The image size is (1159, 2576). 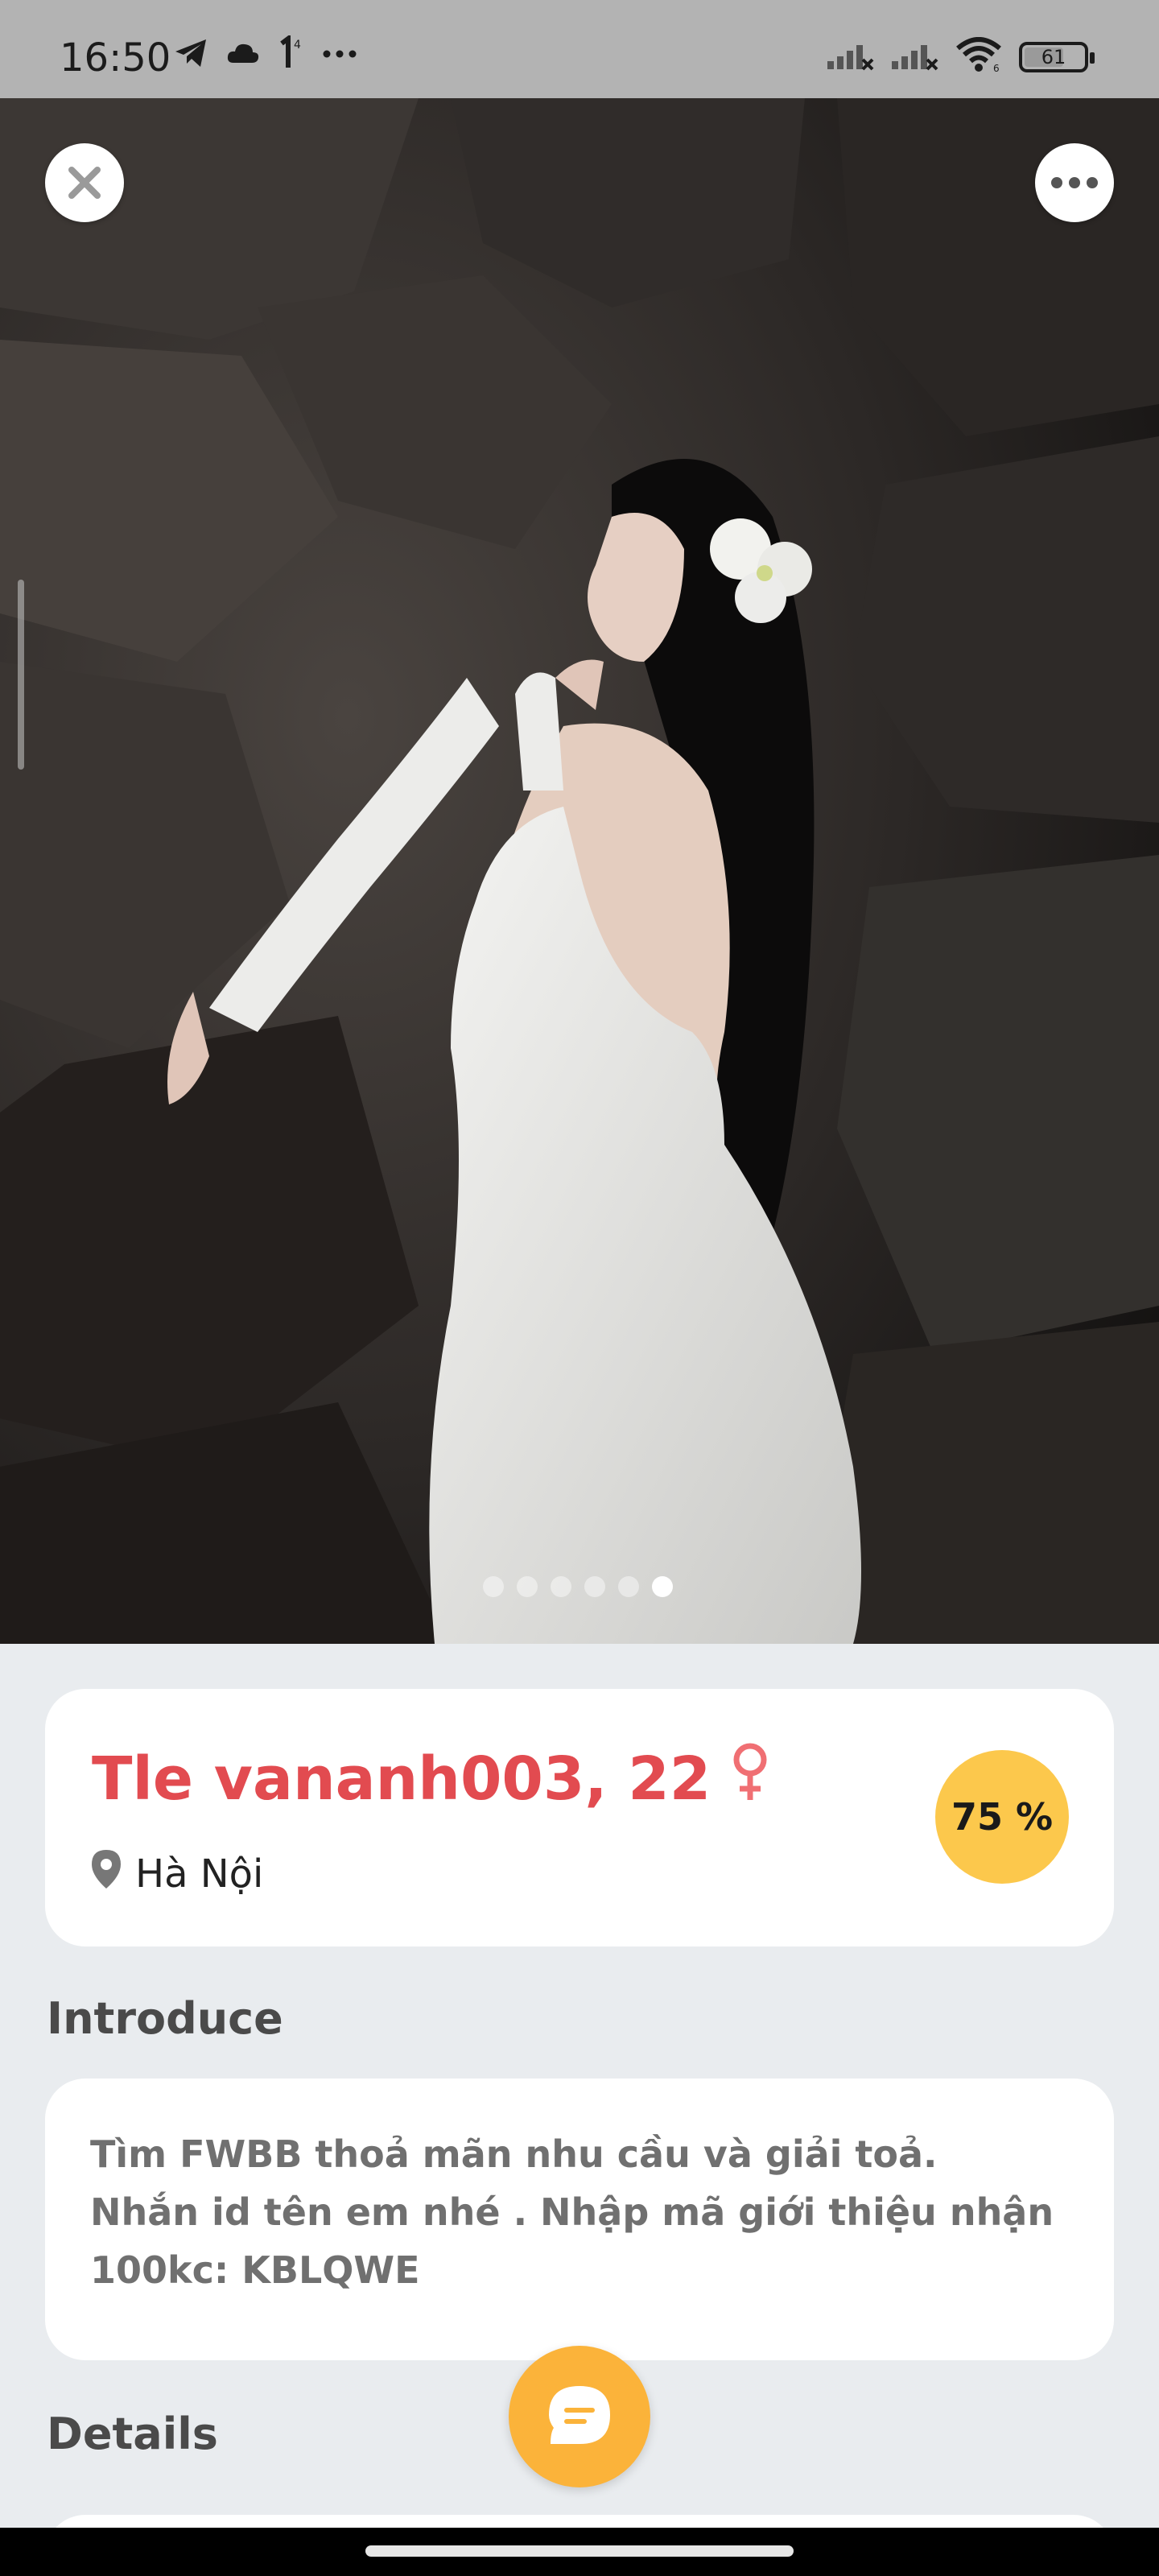 What do you see at coordinates (979, 56) in the screenshot?
I see `wifi-icon: 6` at bounding box center [979, 56].